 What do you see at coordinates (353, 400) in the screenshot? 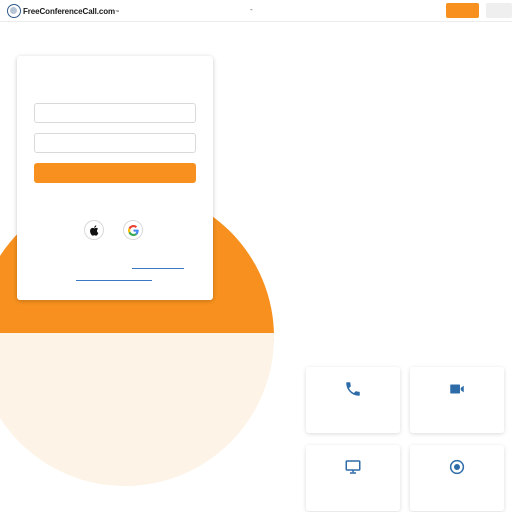
I see `feature-tile-phone` at bounding box center [353, 400].